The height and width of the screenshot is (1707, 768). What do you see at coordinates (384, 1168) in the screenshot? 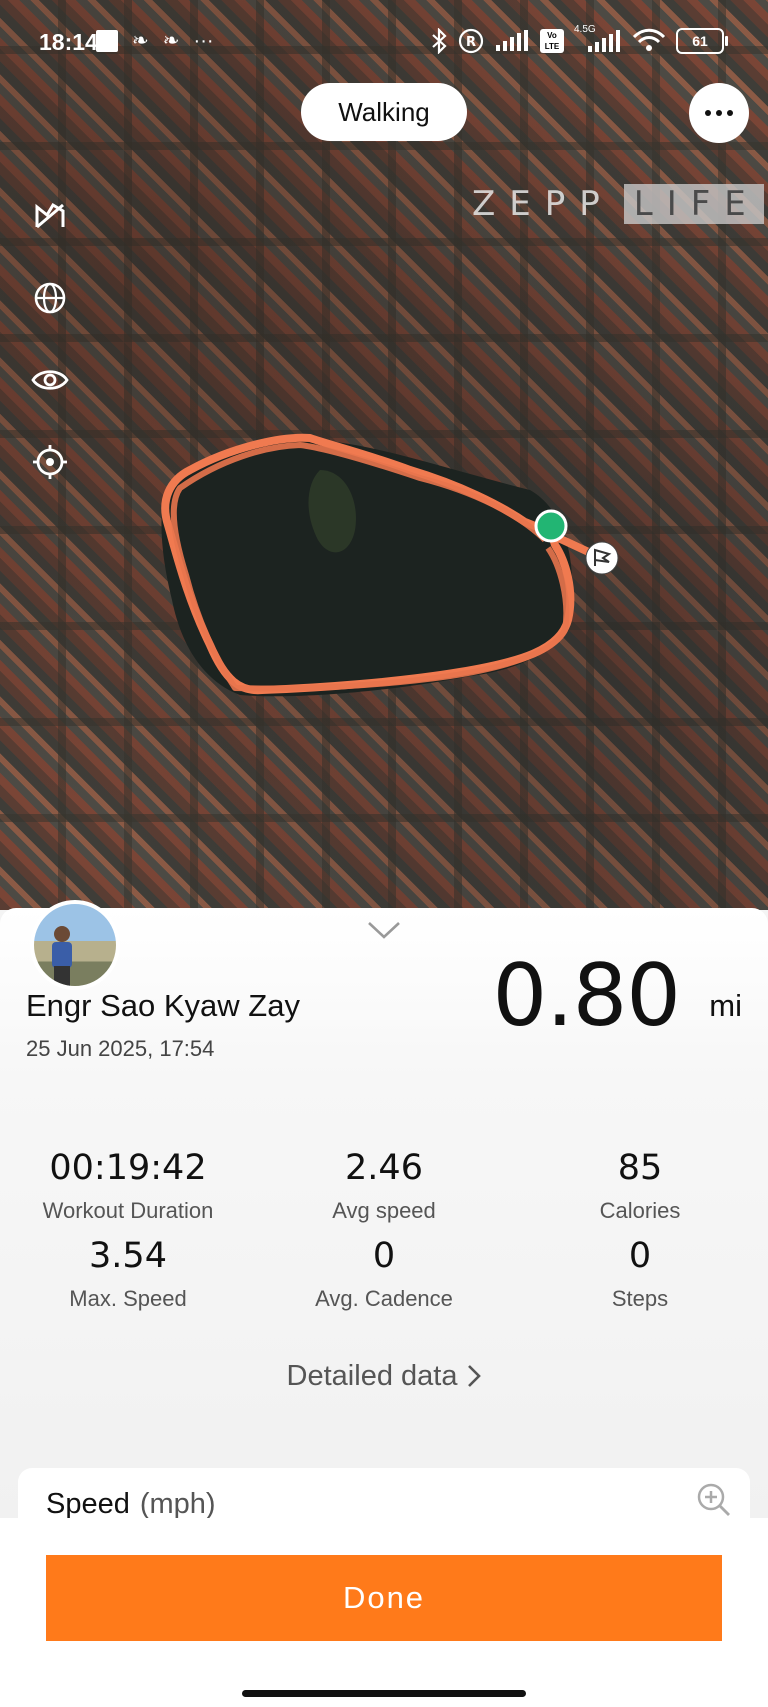
I see `stat-value: 2.46` at bounding box center [384, 1168].